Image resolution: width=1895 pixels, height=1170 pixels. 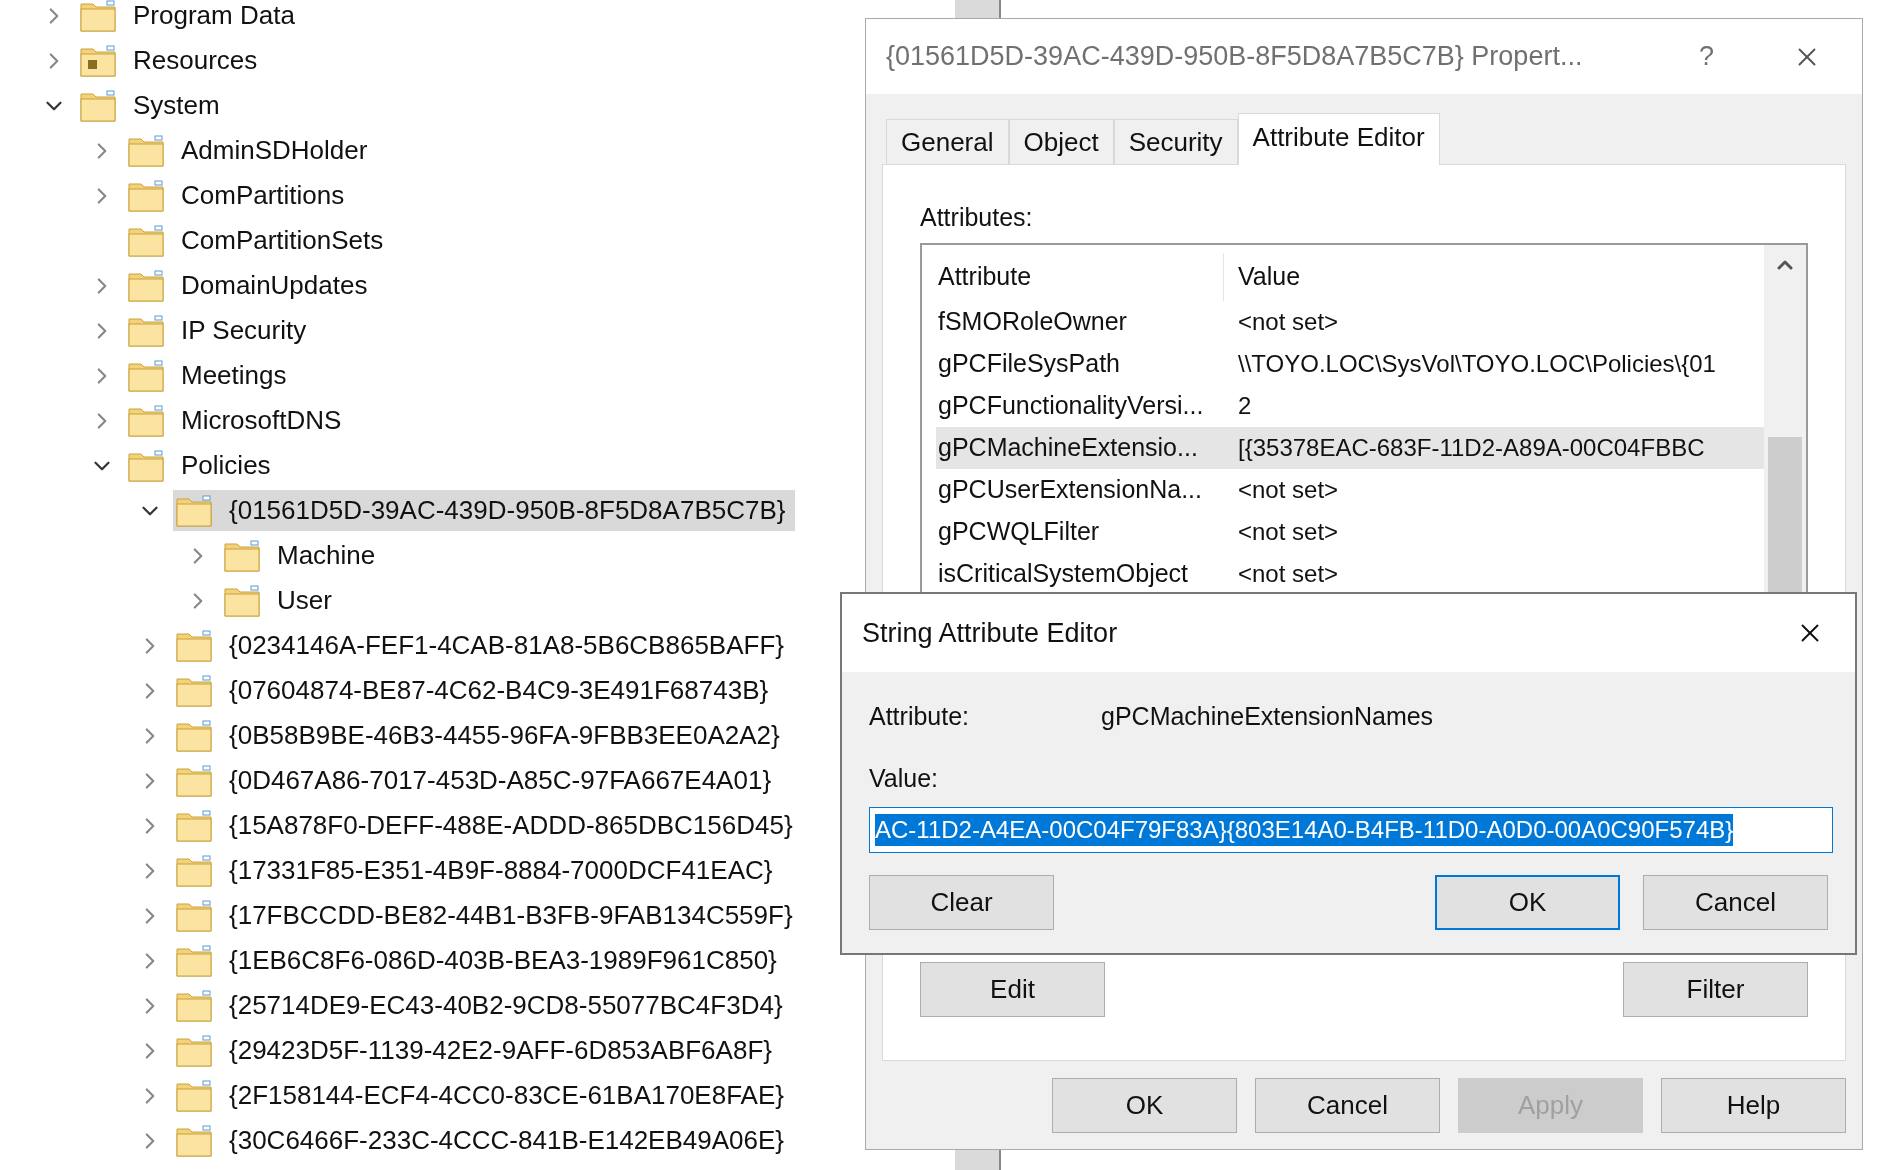 I want to click on attribute-label: Attribute:, so click(x=920, y=716).